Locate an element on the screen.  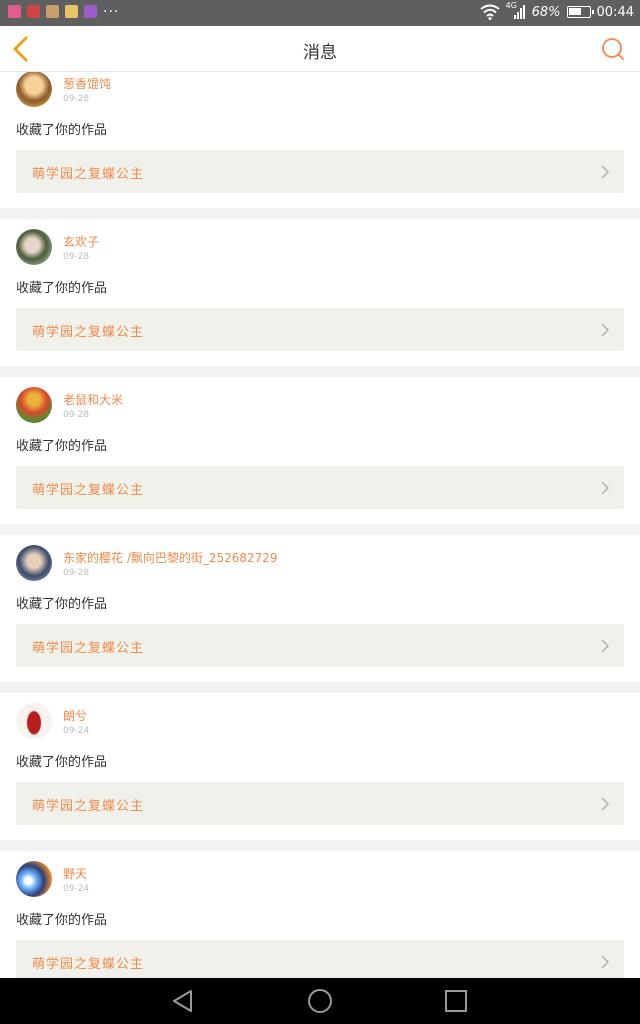
system-navigation-bar is located at coordinates (320, 1001).